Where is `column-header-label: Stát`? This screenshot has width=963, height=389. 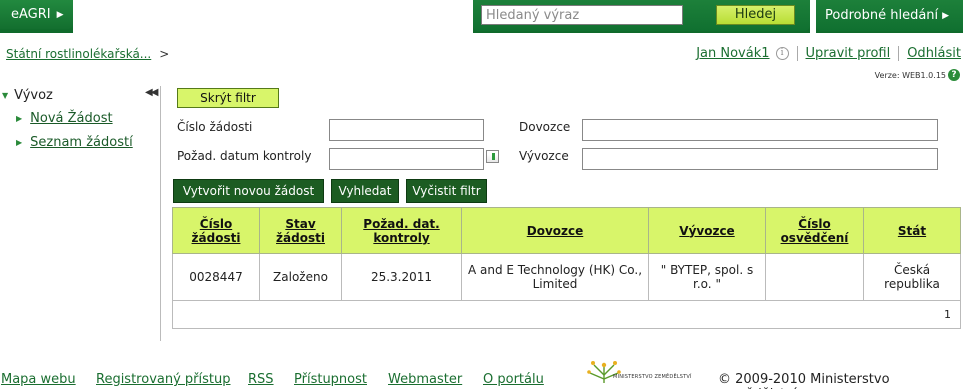
column-header-label: Stát is located at coordinates (912, 231).